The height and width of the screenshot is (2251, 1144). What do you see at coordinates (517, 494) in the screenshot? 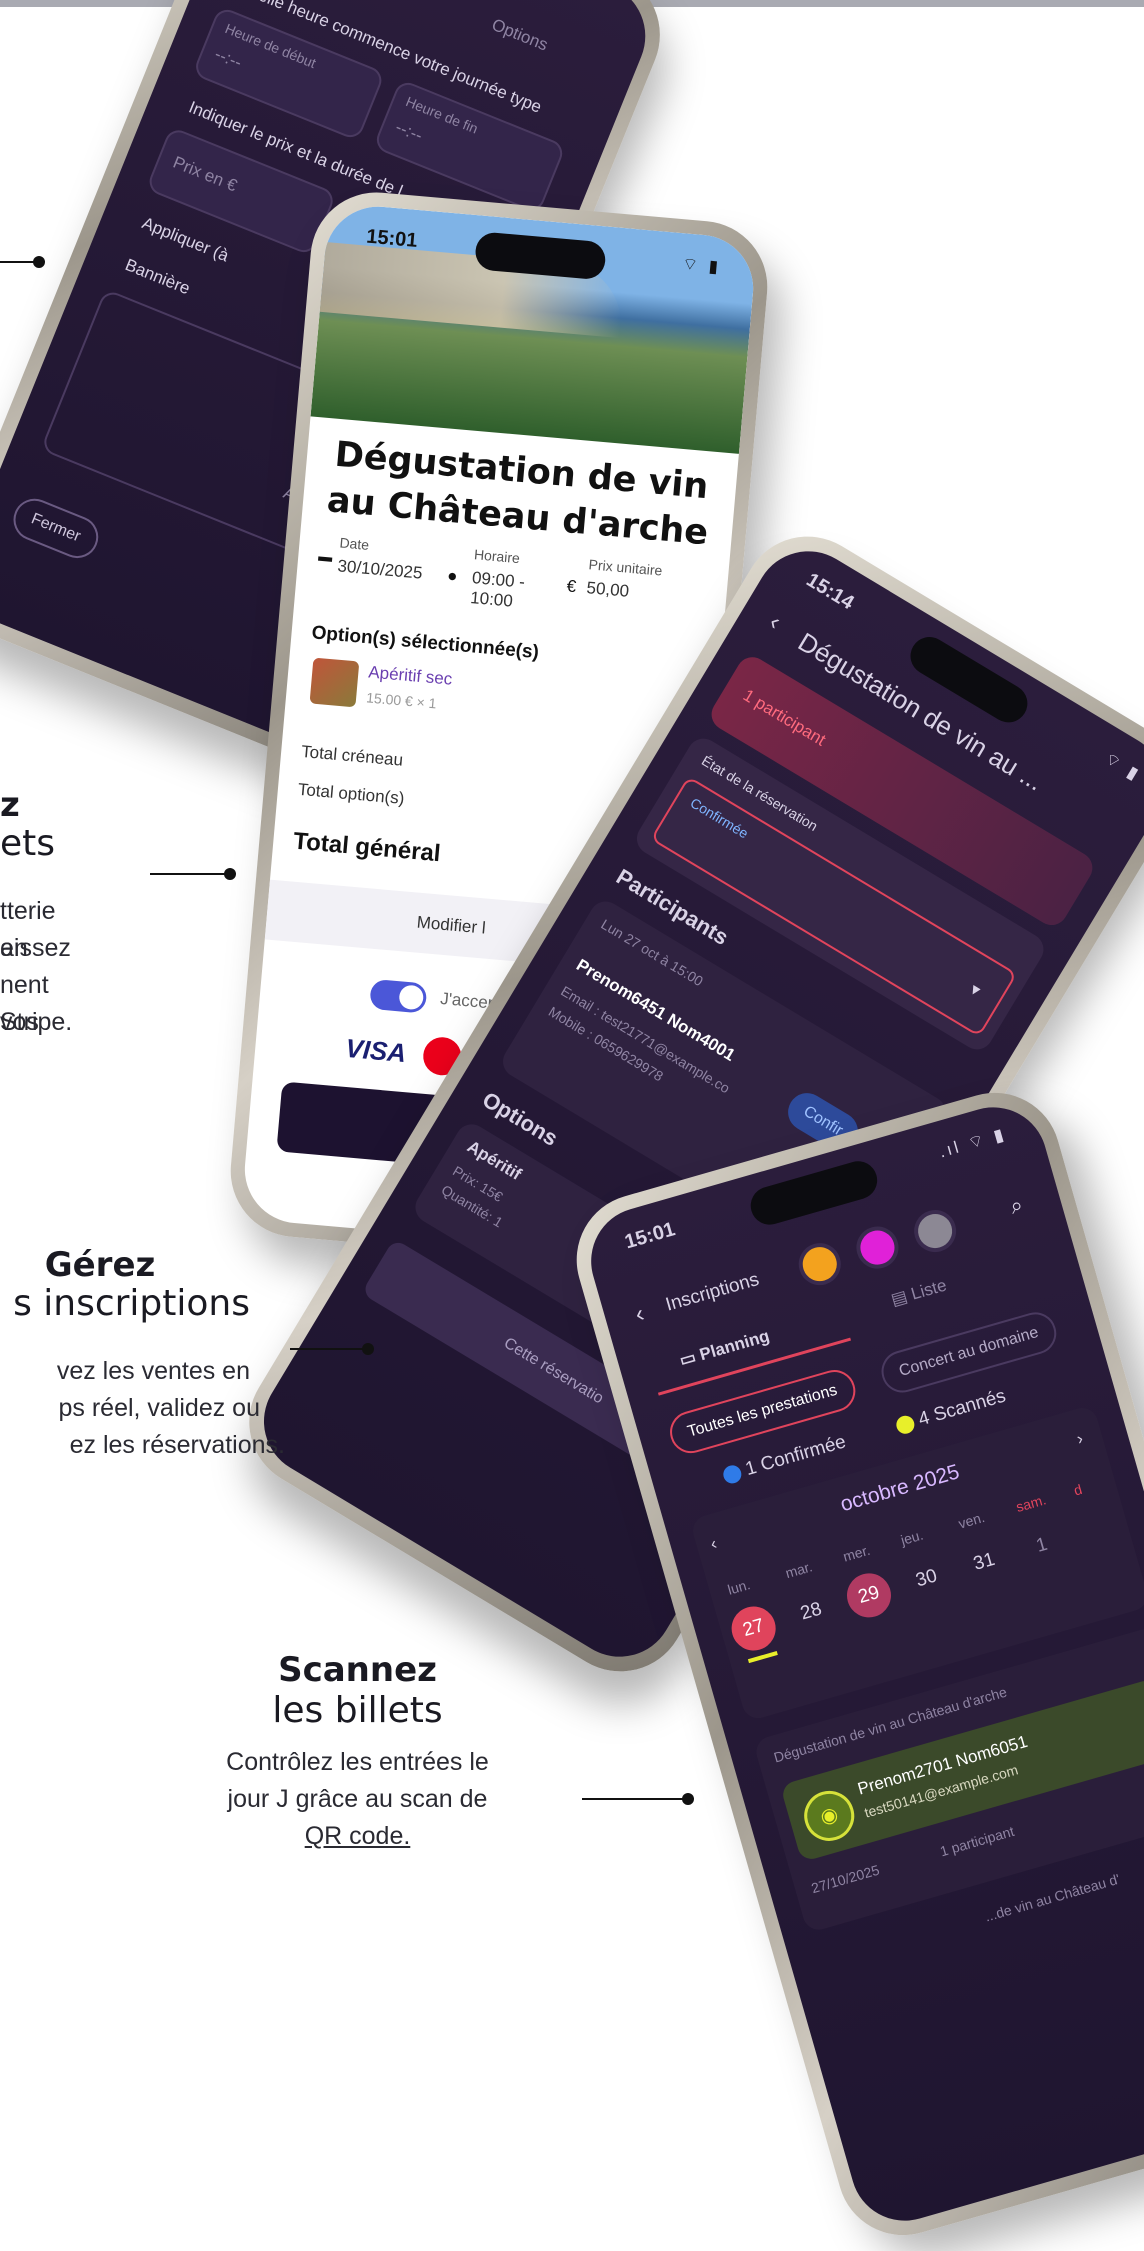
I see `event-title: Dégustation de vin au Château d'arche` at bounding box center [517, 494].